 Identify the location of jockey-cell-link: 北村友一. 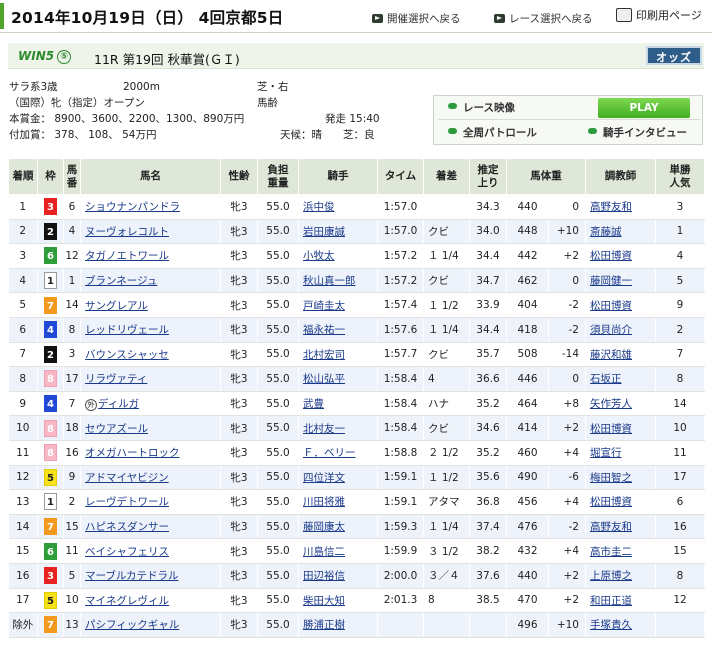
(324, 429).